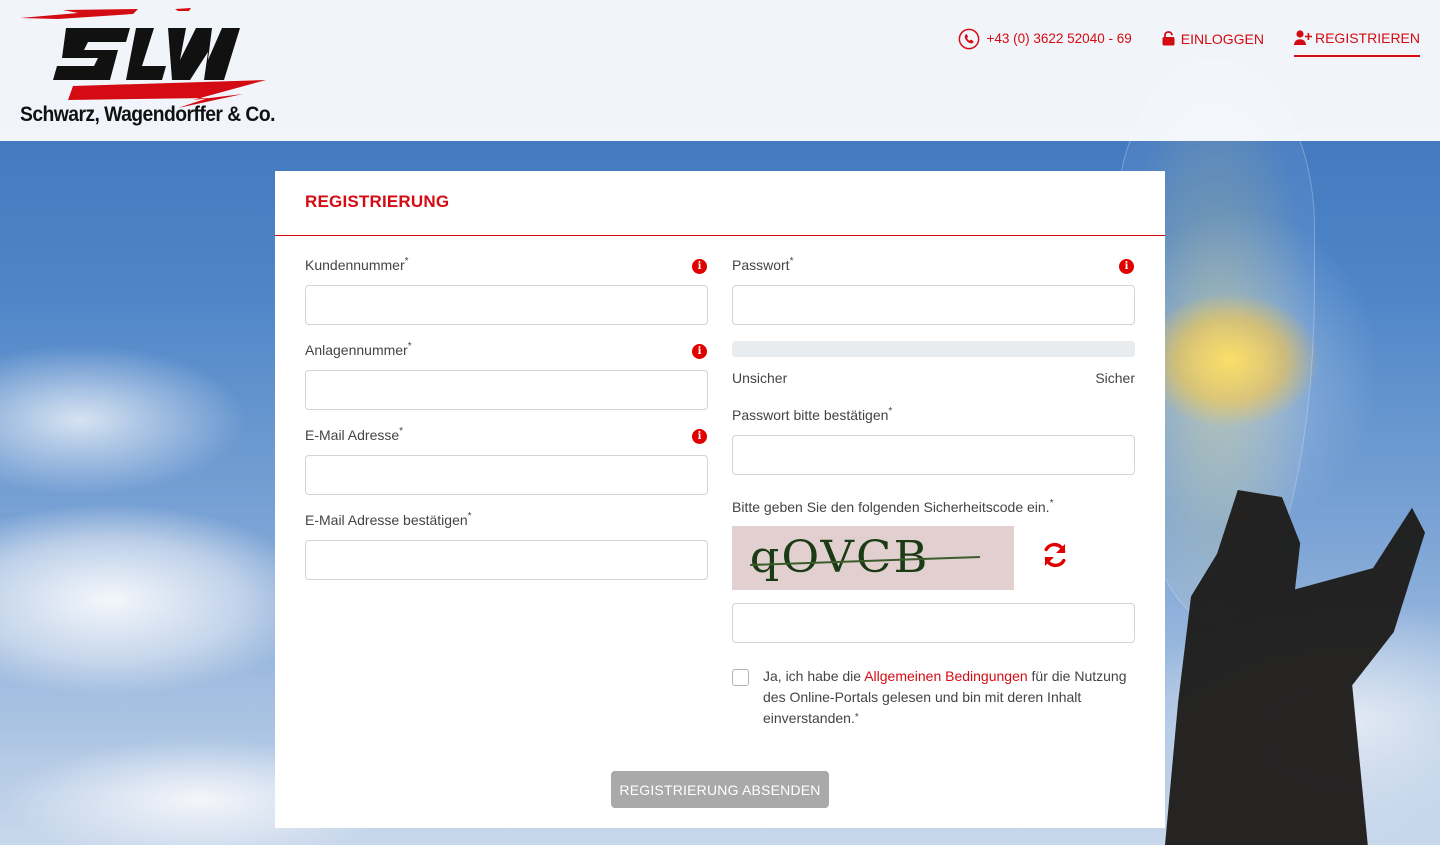 This screenshot has height=845, width=1440. I want to click on password-confirm-input, so click(933, 455).